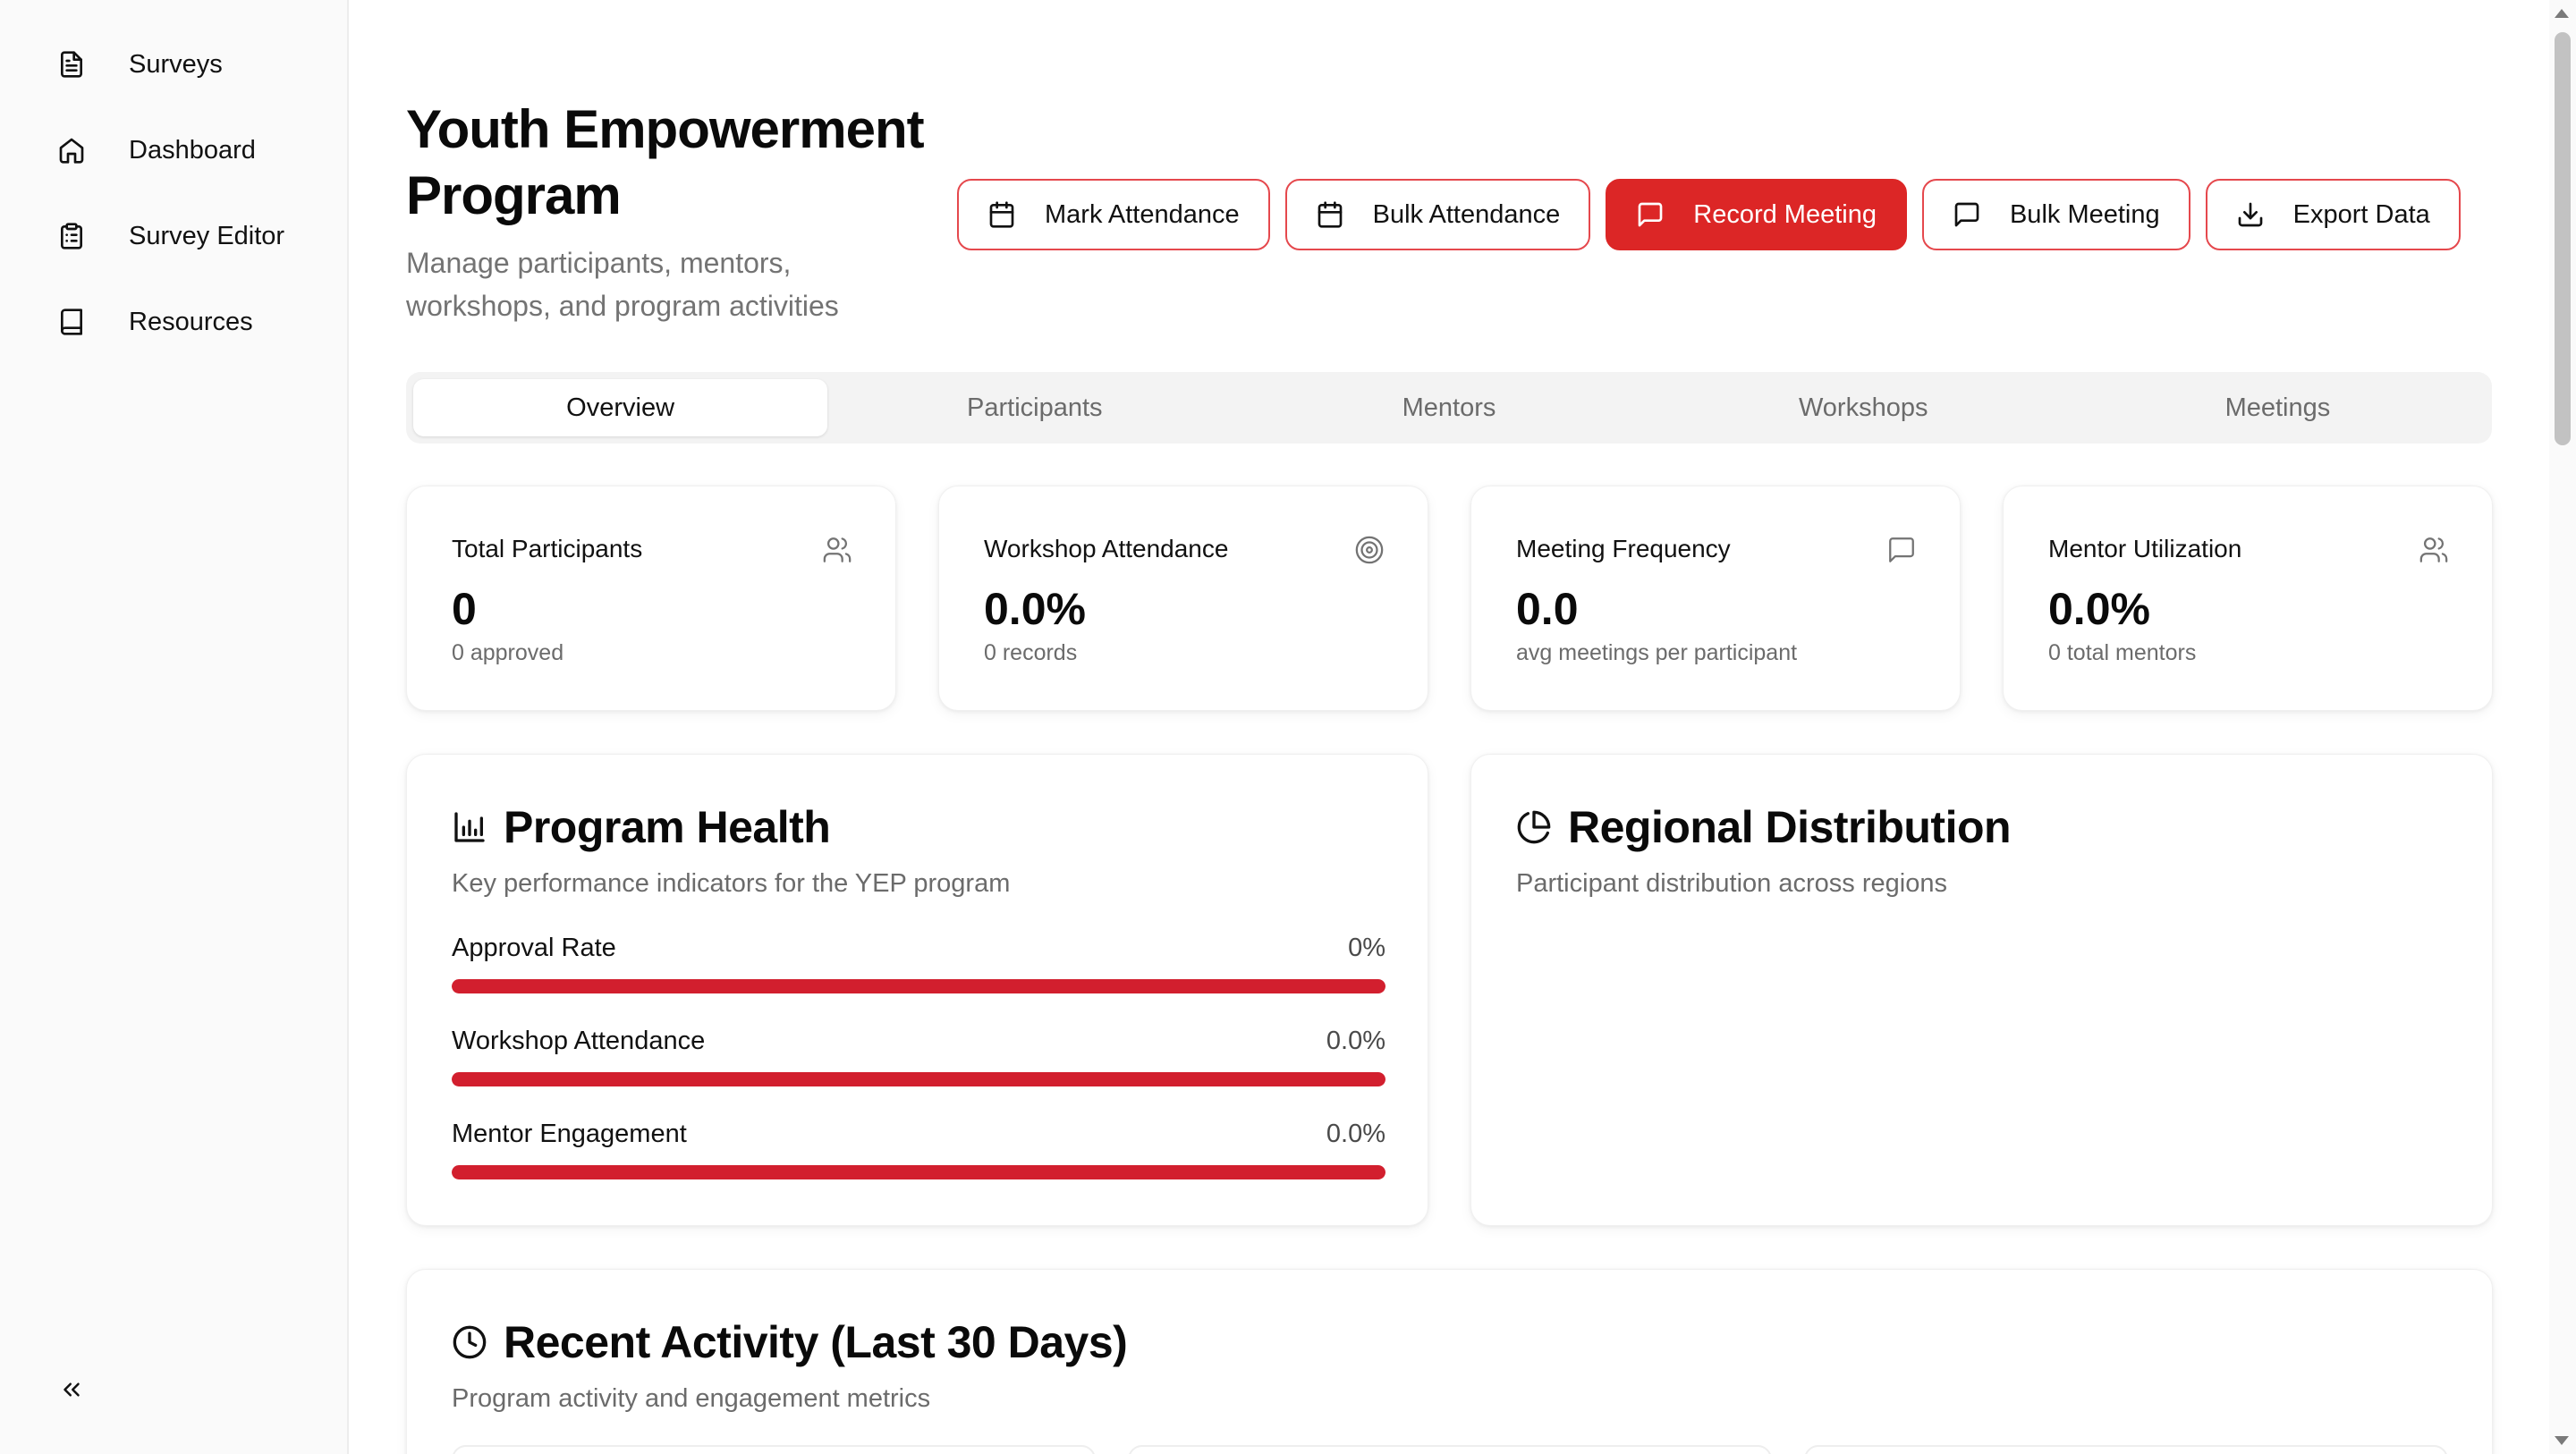 This screenshot has height=1454, width=2576. Describe the element at coordinates (2562, 1441) in the screenshot. I see `scroll-down-arrow` at that location.